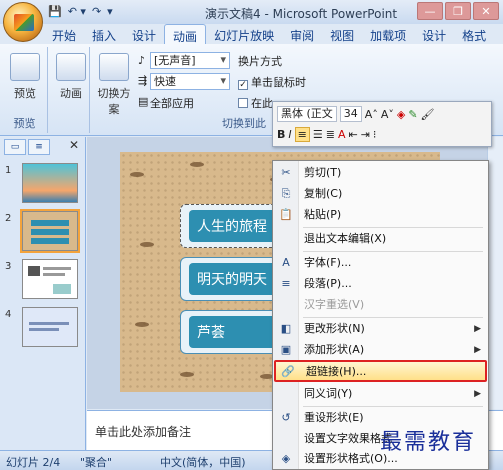 Image resolution: width=503 pixels, height=470 pixels. I want to click on menu-item-label: 更改形状(N), so click(334, 328).